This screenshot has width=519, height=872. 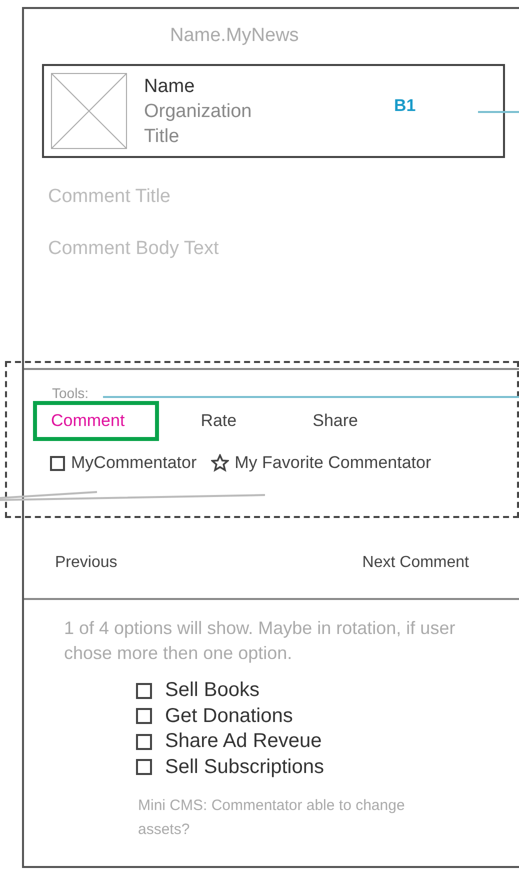 I want to click on next-comment-link: Next Comment, so click(x=415, y=563).